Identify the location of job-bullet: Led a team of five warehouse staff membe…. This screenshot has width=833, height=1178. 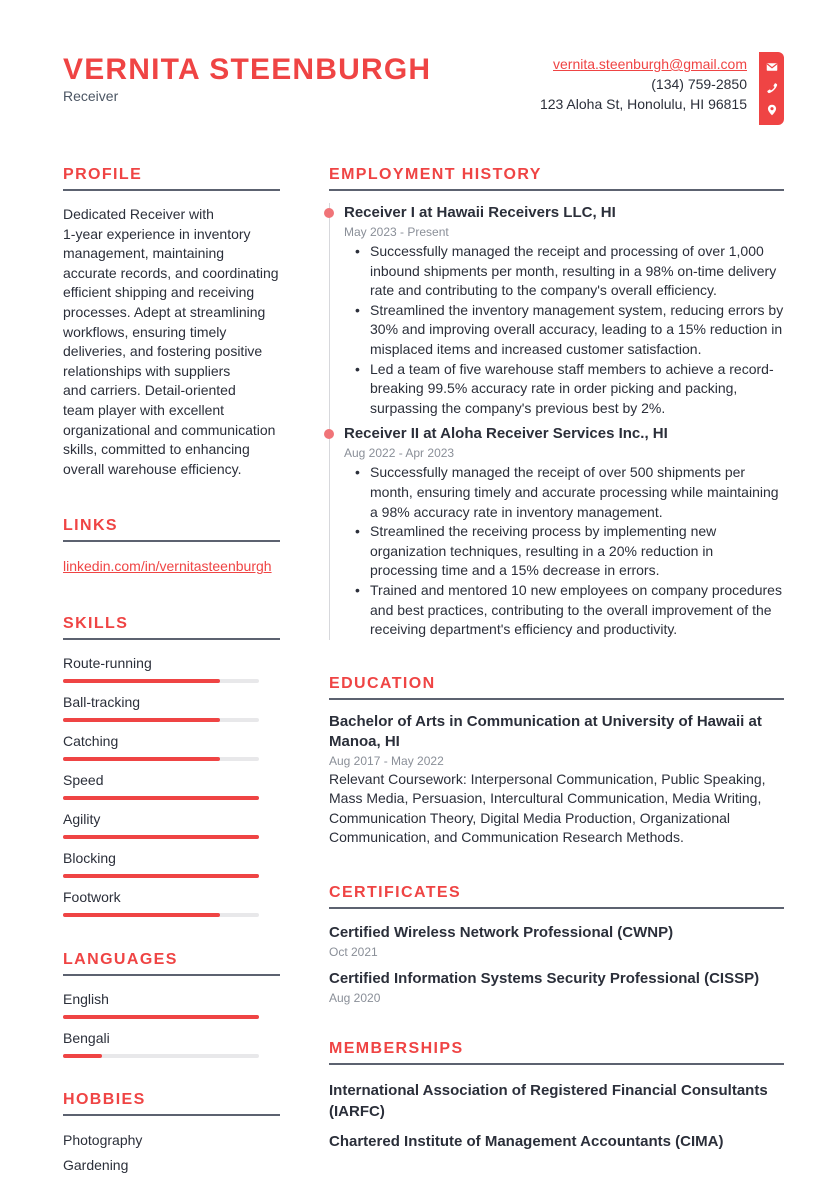
(569, 389).